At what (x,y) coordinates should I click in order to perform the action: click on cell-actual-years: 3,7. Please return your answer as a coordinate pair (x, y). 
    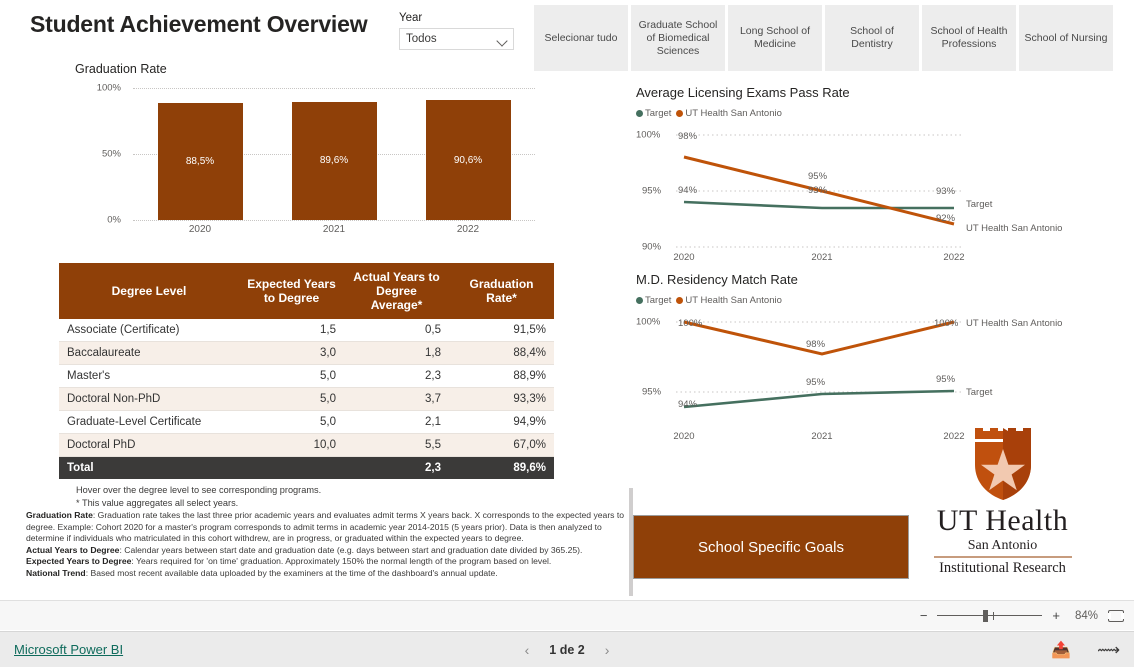
    Looking at the image, I should click on (396, 399).